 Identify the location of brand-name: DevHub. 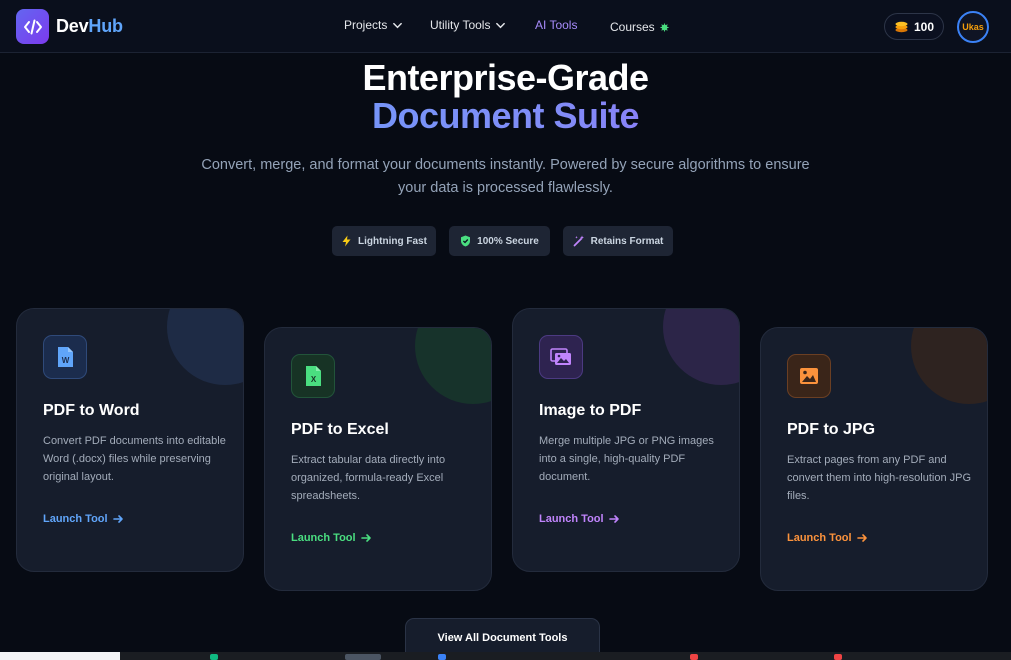
(89, 26).